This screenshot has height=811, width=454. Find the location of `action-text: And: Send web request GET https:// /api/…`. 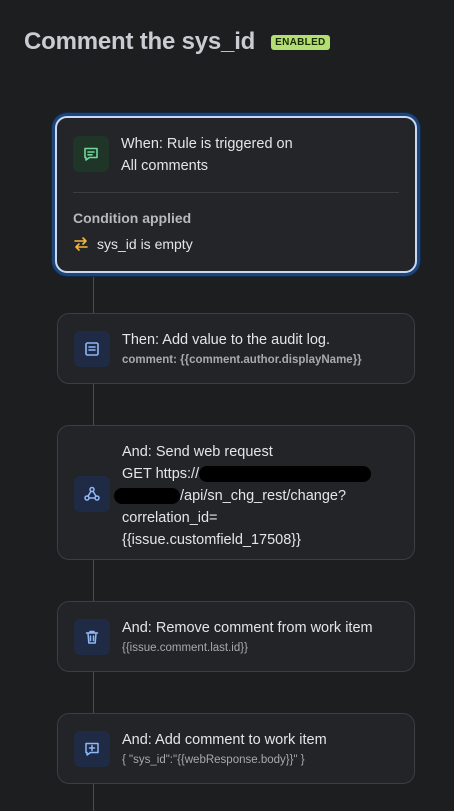

action-text: And: Send web request GET https:// /api/… is located at coordinates (257, 496).